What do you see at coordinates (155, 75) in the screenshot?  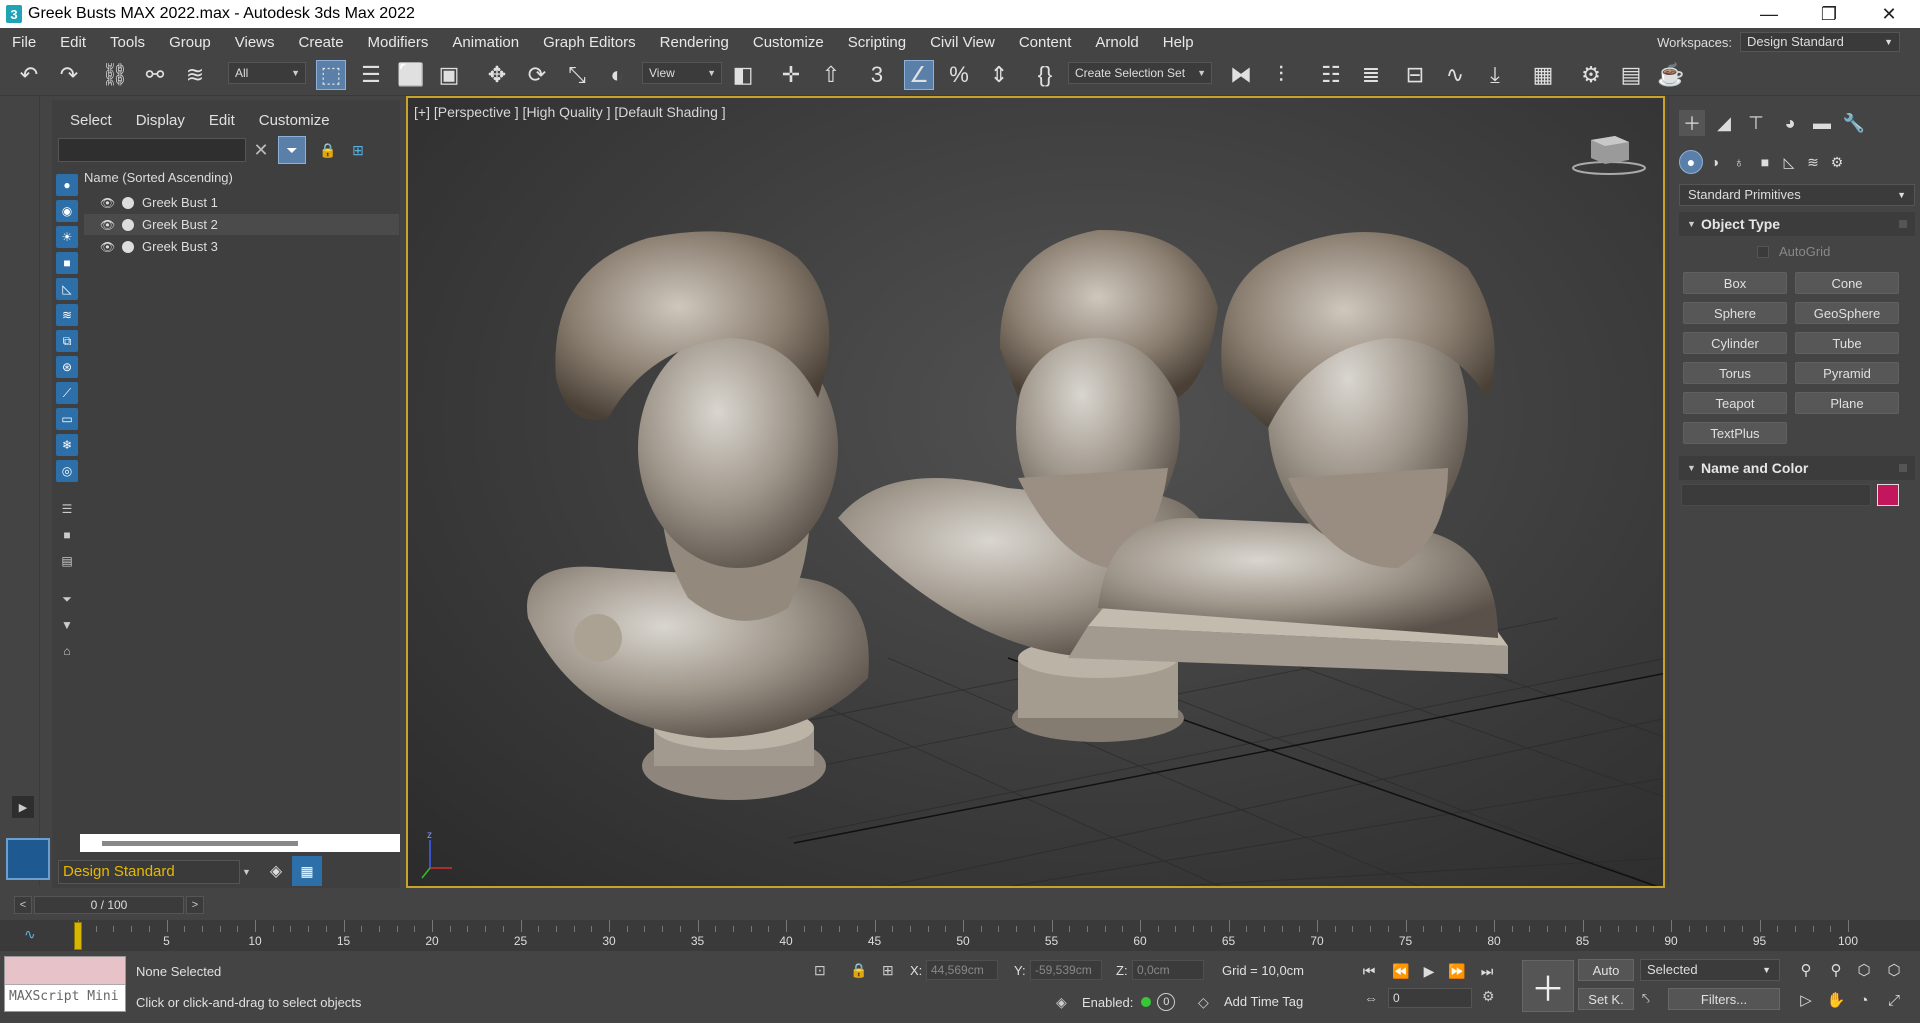 I see `unlink-icon: ⚯` at bounding box center [155, 75].